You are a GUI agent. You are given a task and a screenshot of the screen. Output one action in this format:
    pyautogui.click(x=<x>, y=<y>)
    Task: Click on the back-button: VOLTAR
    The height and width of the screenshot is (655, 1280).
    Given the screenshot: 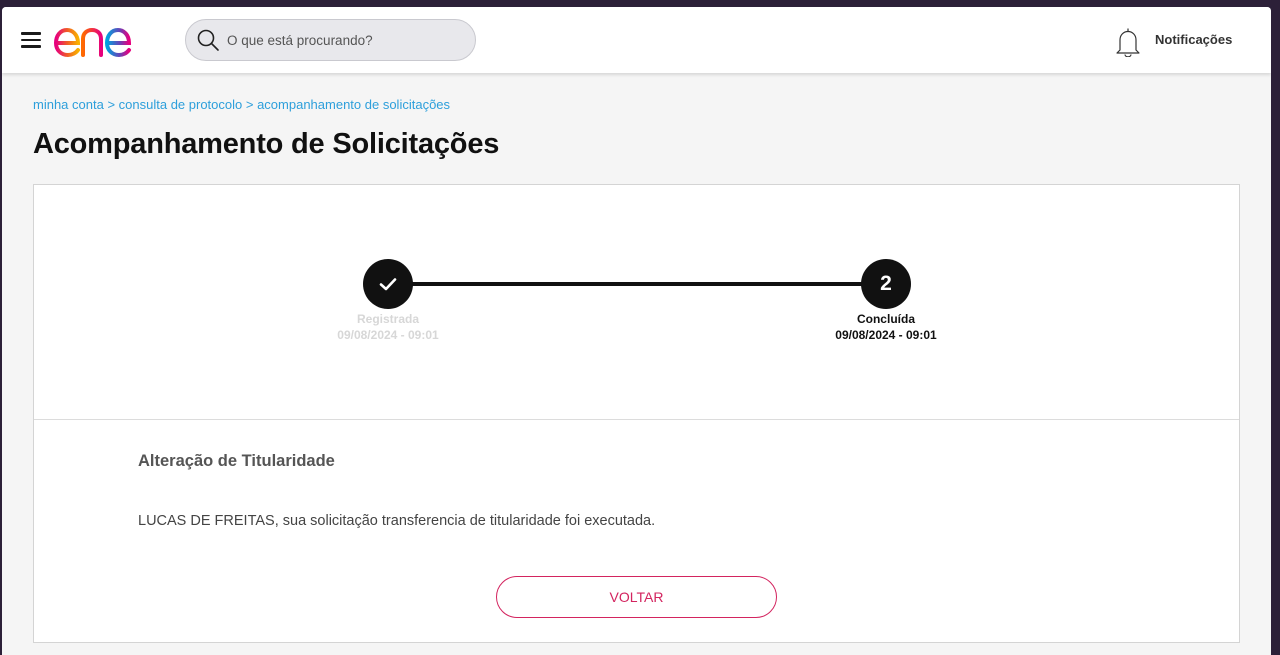 What is the action you would take?
    pyautogui.click(x=636, y=597)
    